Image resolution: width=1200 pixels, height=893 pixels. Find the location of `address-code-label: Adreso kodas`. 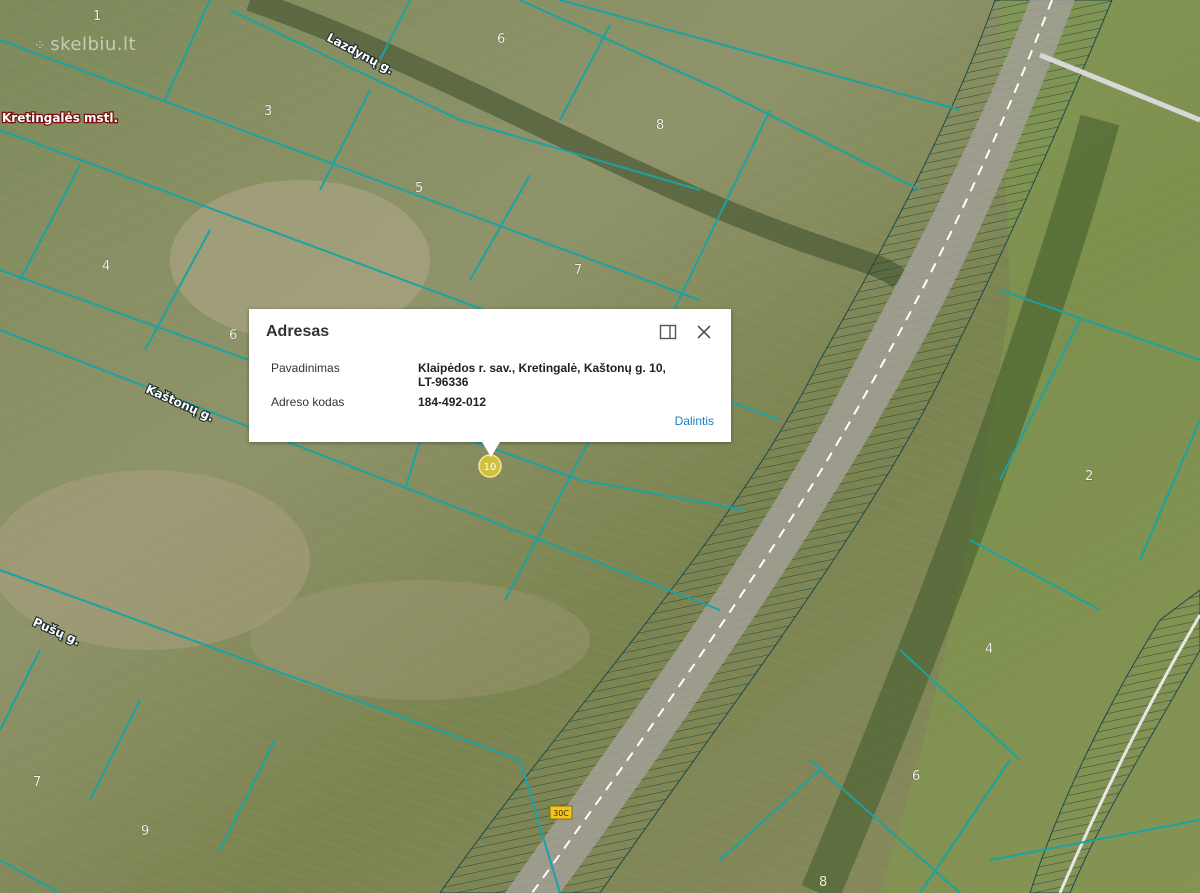

address-code-label: Adreso kodas is located at coordinates (308, 402).